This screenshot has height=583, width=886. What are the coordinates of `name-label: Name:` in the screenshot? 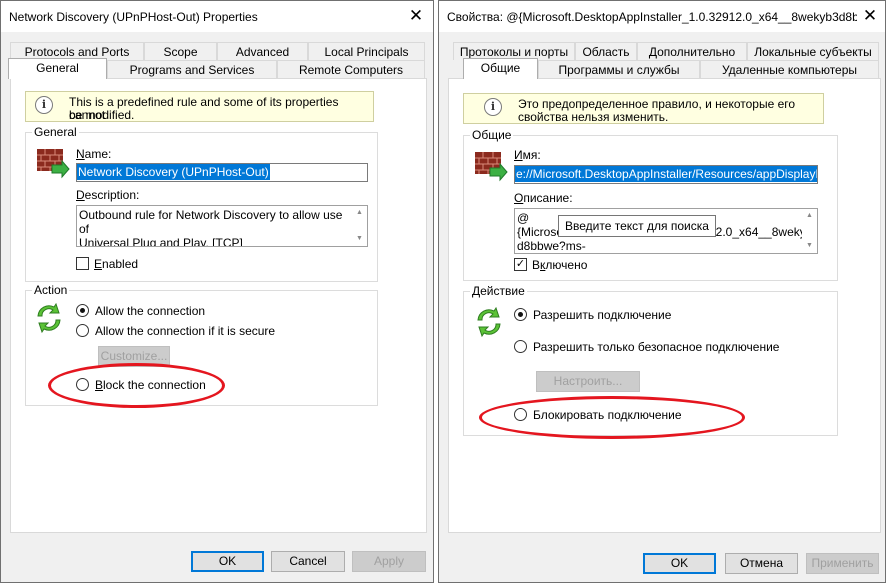 It's located at (94, 154).